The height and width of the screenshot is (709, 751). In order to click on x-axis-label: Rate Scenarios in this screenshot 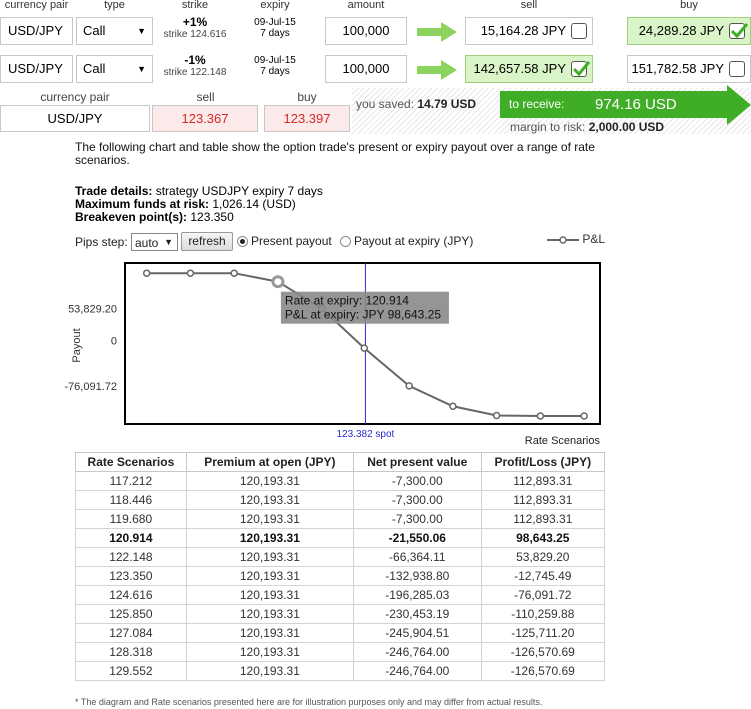, I will do `click(563, 441)`.